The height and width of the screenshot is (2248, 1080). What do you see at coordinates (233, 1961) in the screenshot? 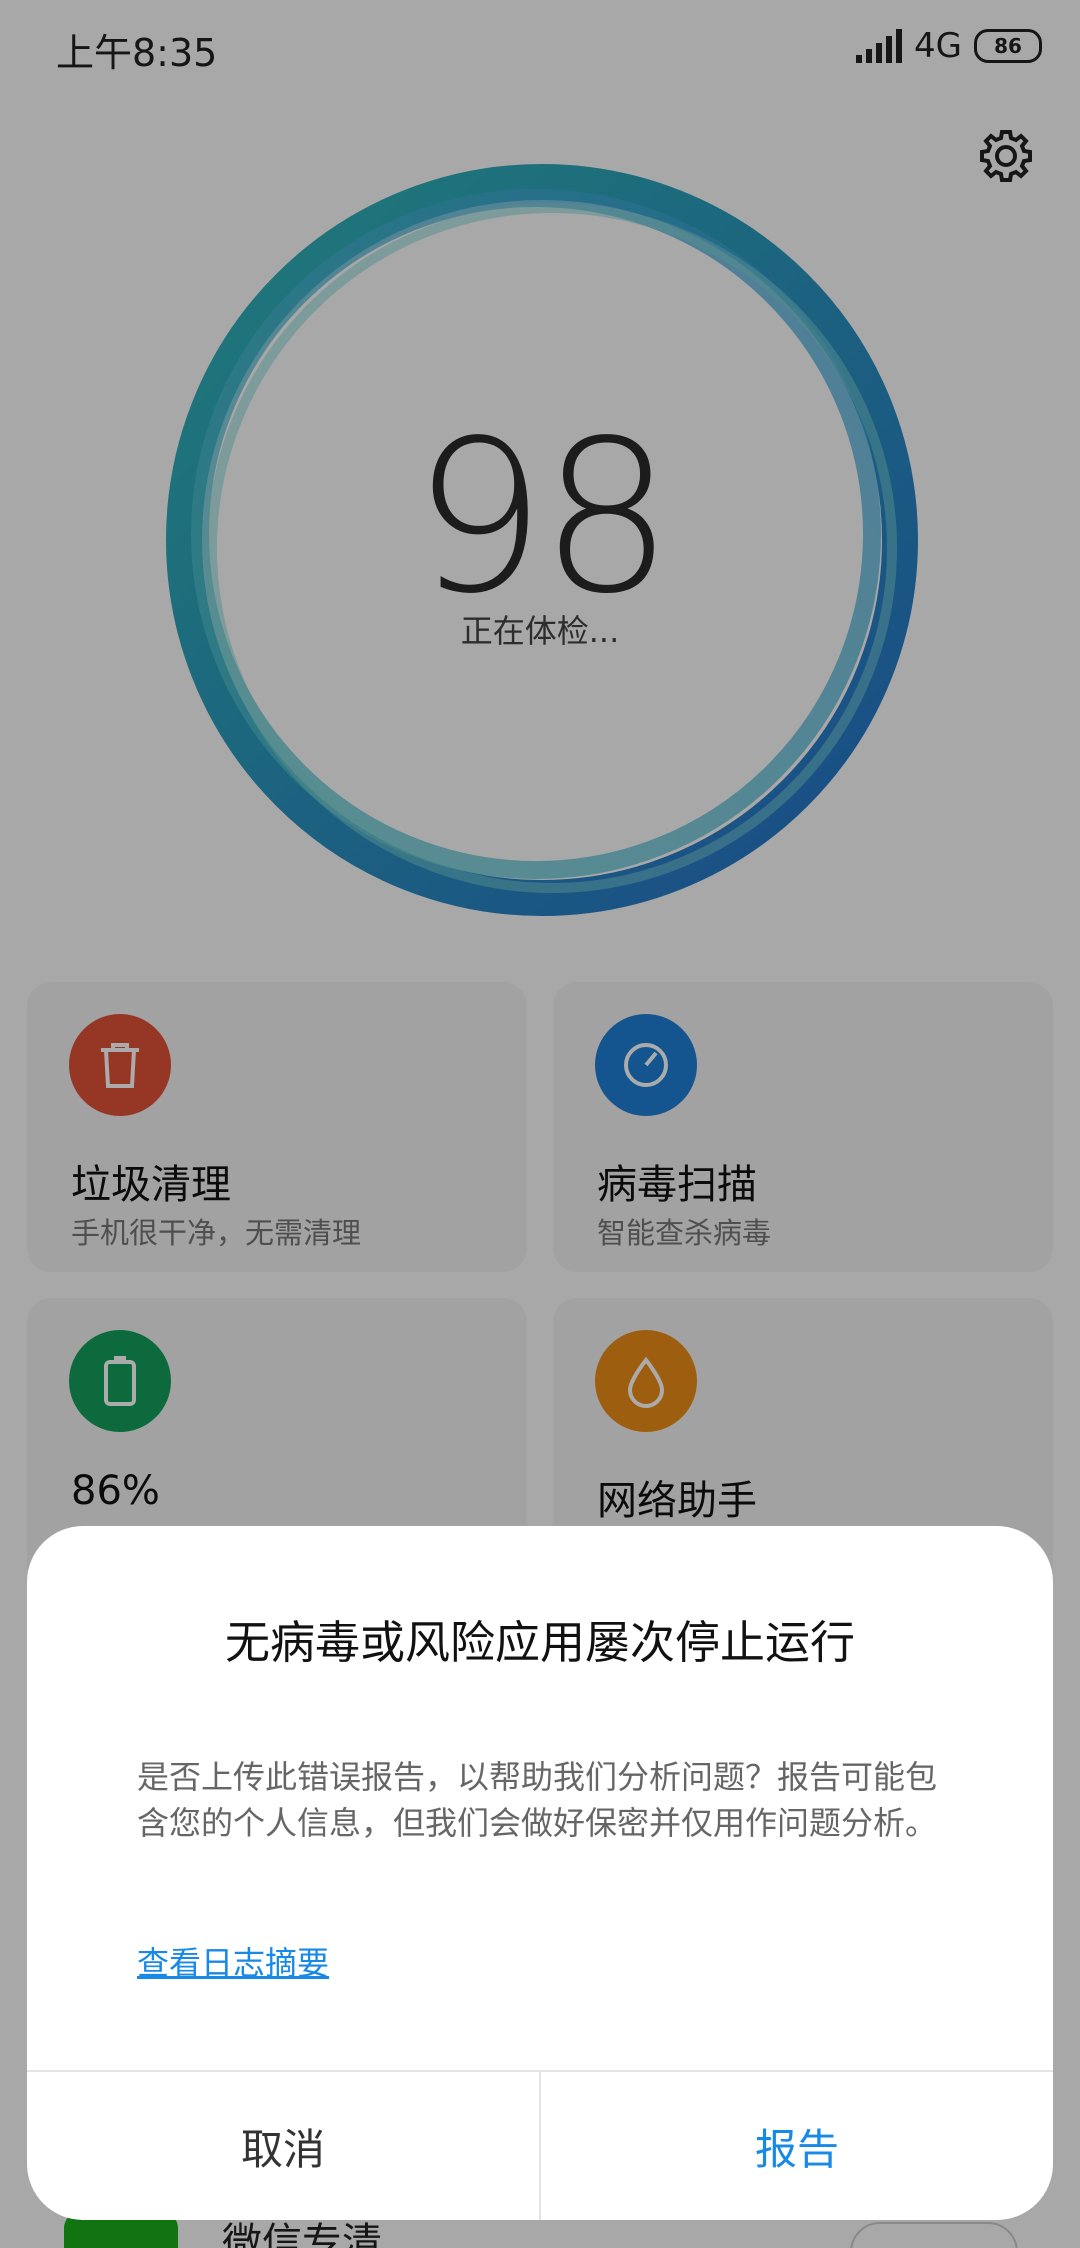
I see `view-log-summary-link: 查看日志摘要` at bounding box center [233, 1961].